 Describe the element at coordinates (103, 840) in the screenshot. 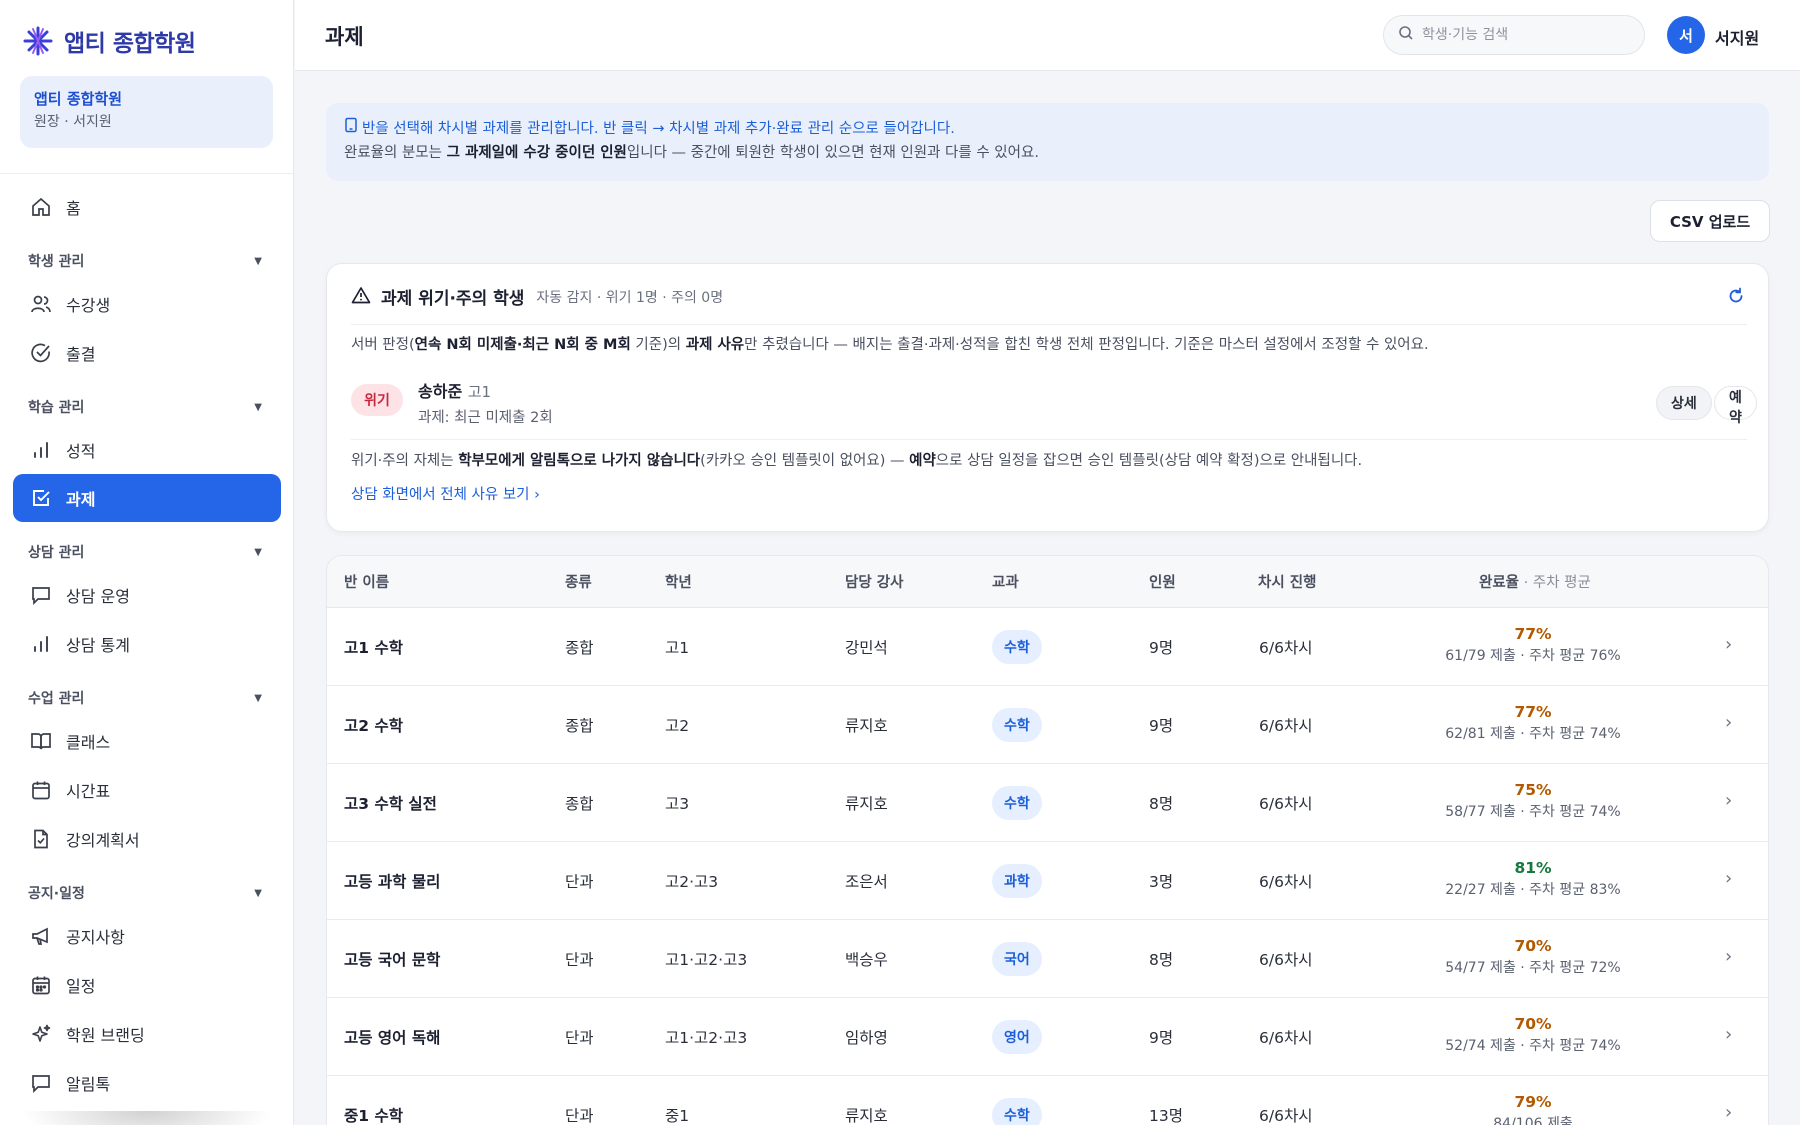

I see `sidebar-item-label: 강의계획서` at that location.